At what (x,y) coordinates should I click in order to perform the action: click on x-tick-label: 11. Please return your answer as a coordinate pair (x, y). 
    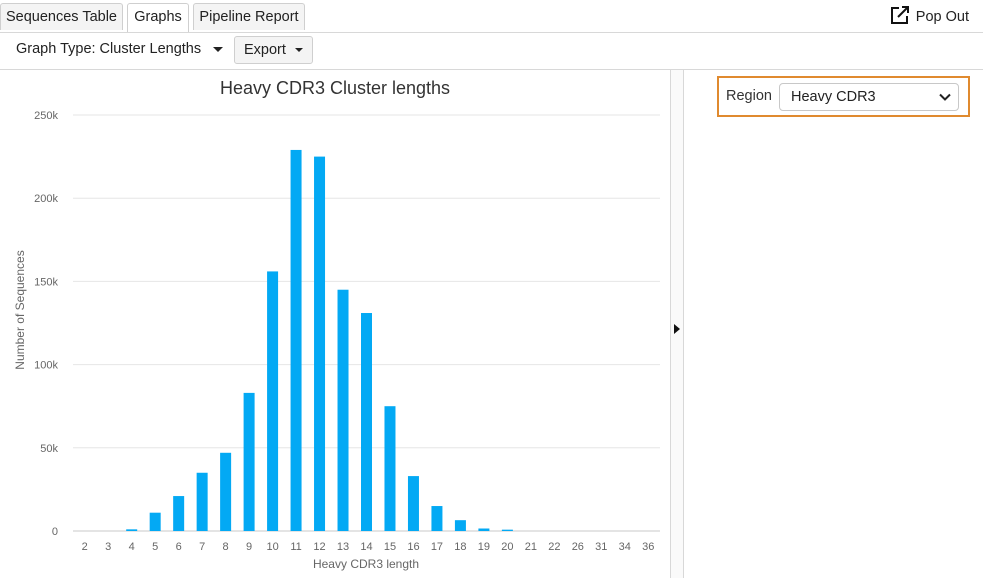
    Looking at the image, I should click on (295, 547).